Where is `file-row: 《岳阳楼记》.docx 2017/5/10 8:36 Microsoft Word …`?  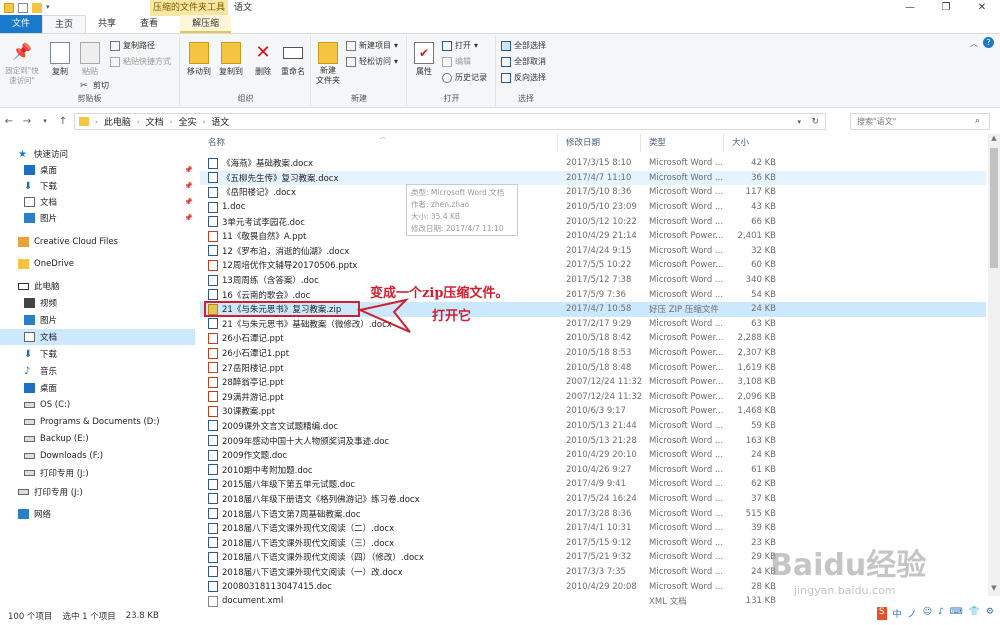 file-row: 《岳阳楼记》.docx 2017/5/10 8:36 Microsoft Word … is located at coordinates (593, 192).